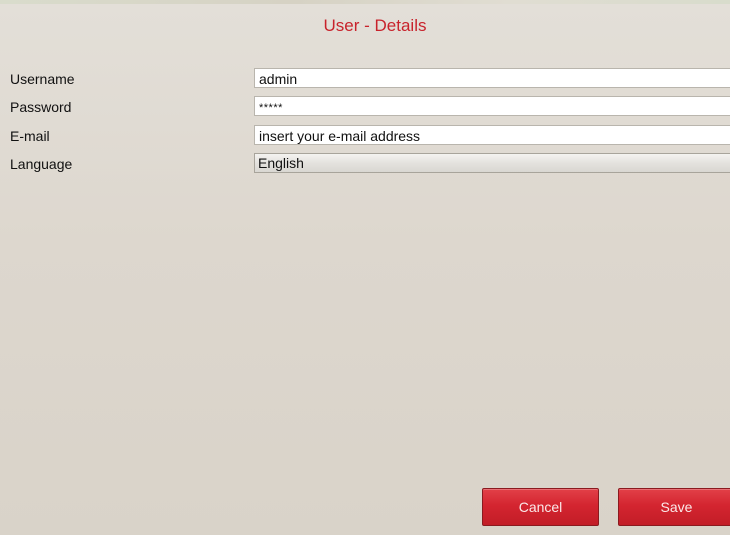 The image size is (730, 535). Describe the element at coordinates (281, 163) in the screenshot. I see `language-selected-value: English` at that location.